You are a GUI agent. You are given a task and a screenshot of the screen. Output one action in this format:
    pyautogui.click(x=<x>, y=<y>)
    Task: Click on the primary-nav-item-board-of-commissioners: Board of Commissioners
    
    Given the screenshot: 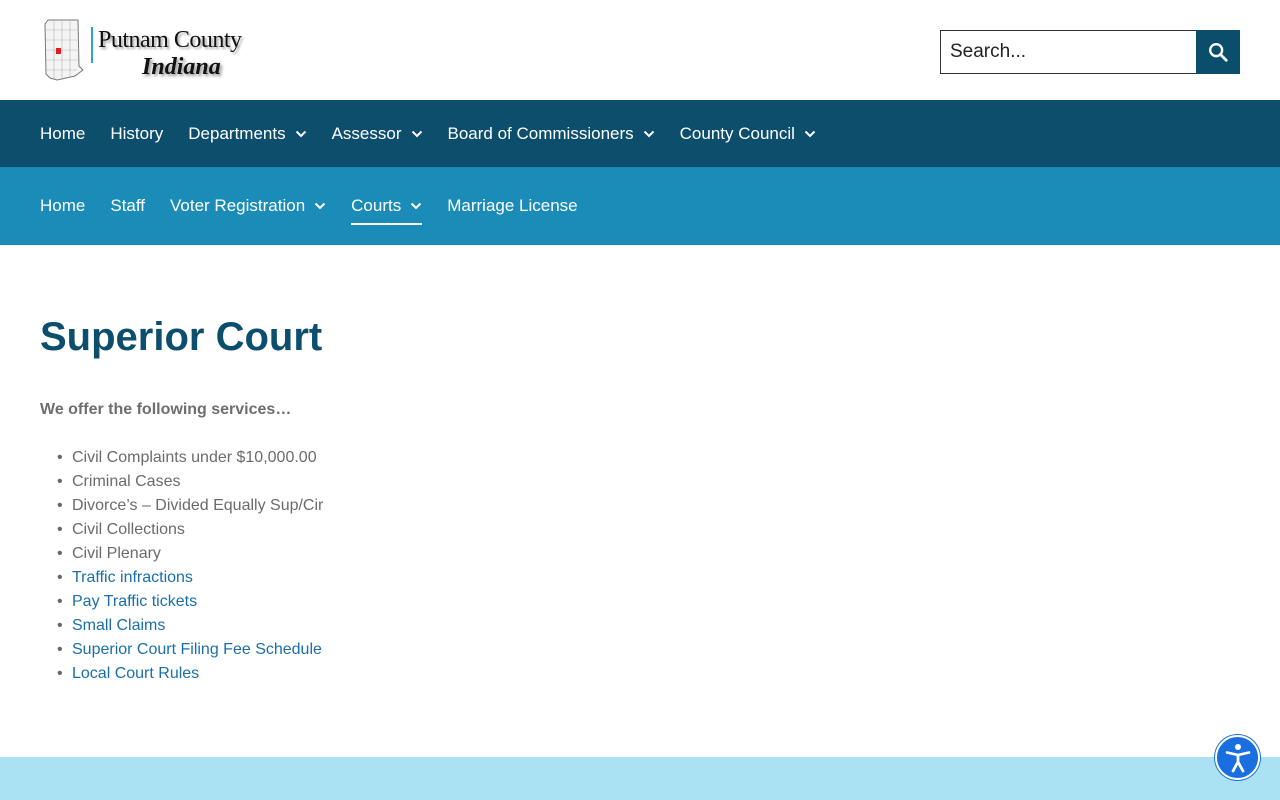 What is the action you would take?
    pyautogui.click(x=551, y=134)
    